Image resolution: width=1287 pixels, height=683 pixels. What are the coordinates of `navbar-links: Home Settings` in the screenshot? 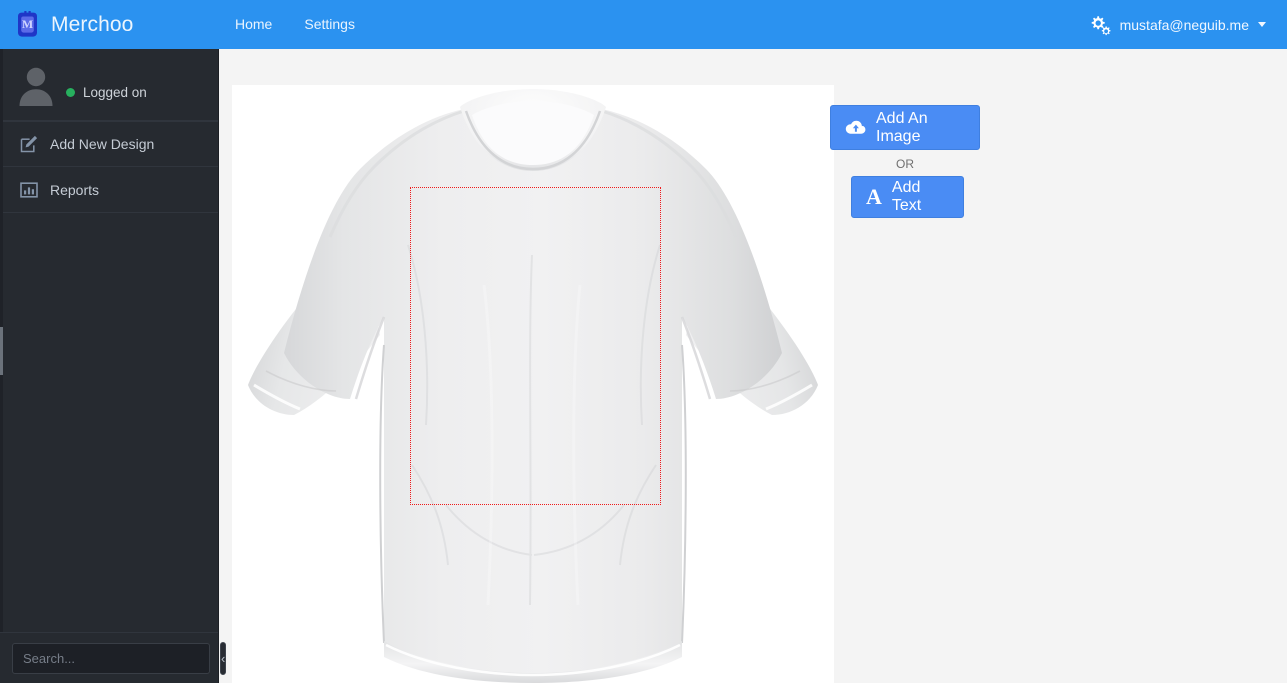 It's located at (295, 24).